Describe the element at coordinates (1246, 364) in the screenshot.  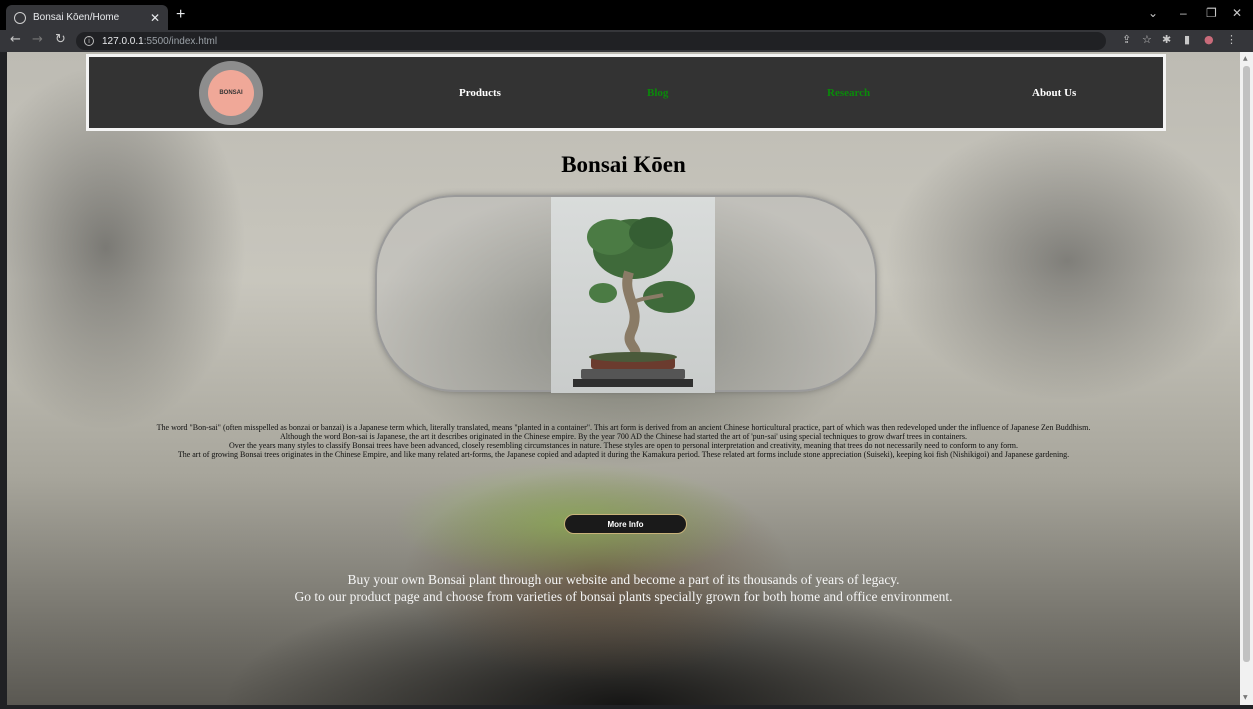
I see `scrollbar-thumb` at that location.